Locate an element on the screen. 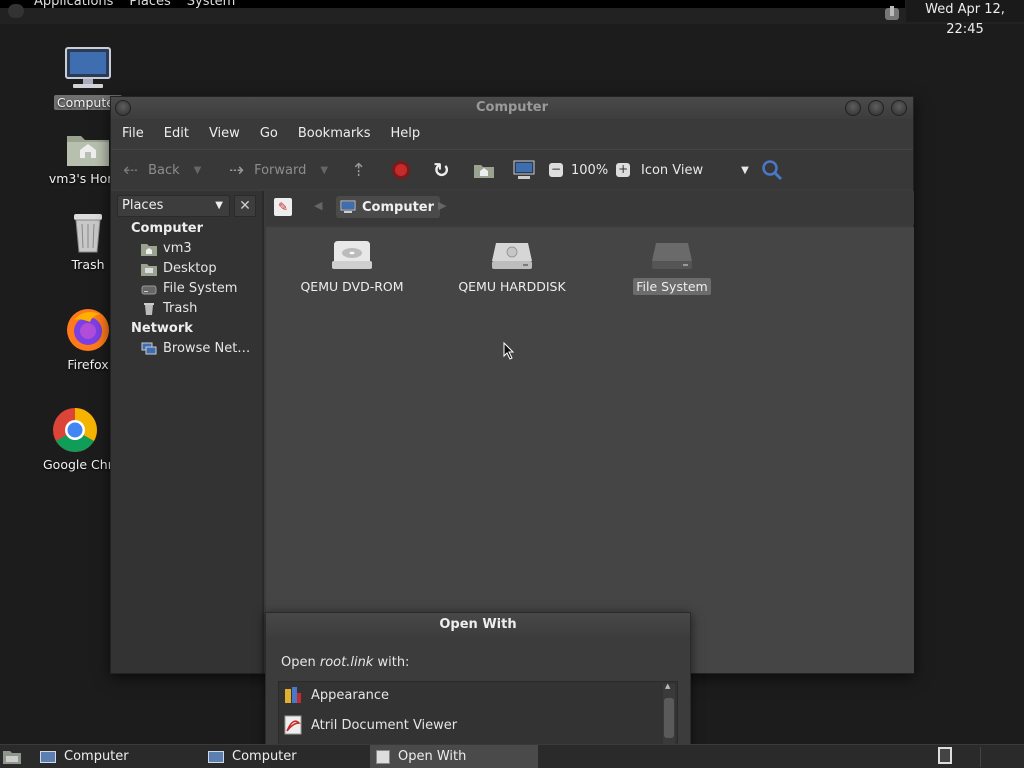 This screenshot has height=768, width=1024. close-icon: ✕ is located at coordinates (245, 206).